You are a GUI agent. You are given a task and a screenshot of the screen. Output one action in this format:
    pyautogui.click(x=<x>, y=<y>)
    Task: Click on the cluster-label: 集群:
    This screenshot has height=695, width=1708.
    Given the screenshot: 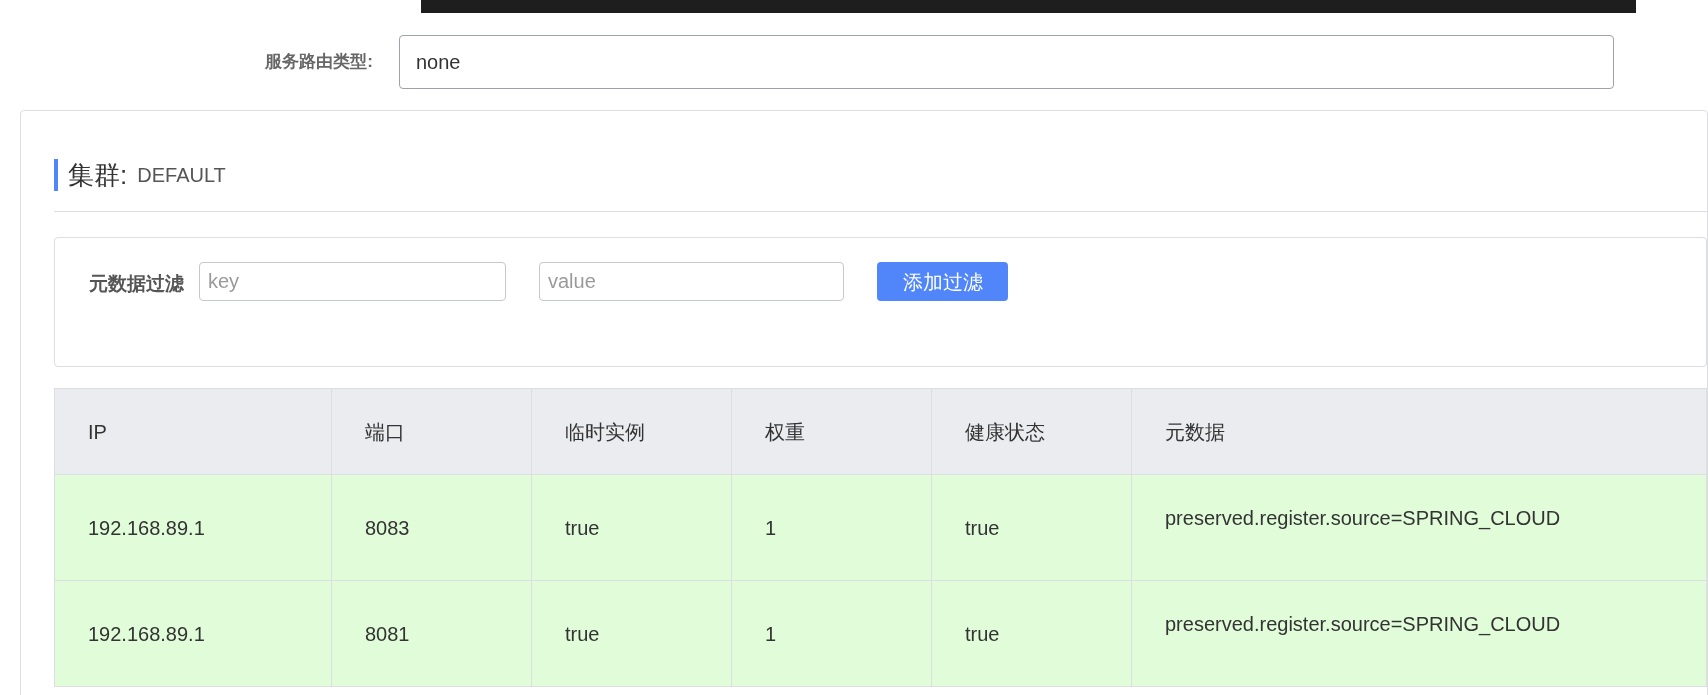 What is the action you would take?
    pyautogui.click(x=98, y=175)
    